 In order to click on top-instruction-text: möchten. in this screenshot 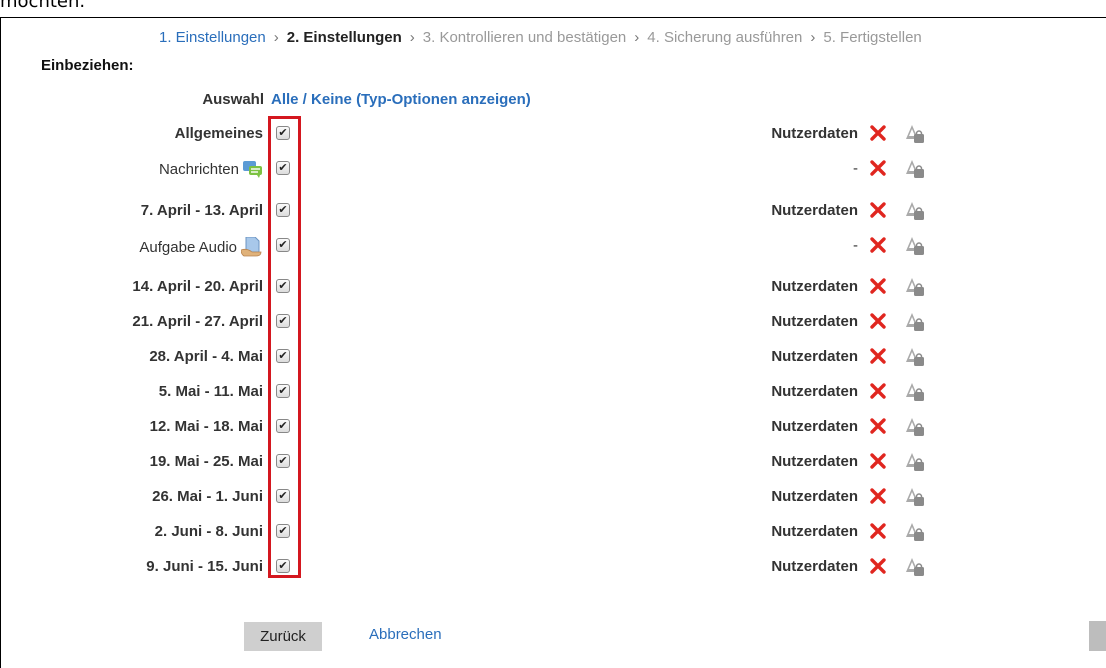, I will do `click(43, 6)`.